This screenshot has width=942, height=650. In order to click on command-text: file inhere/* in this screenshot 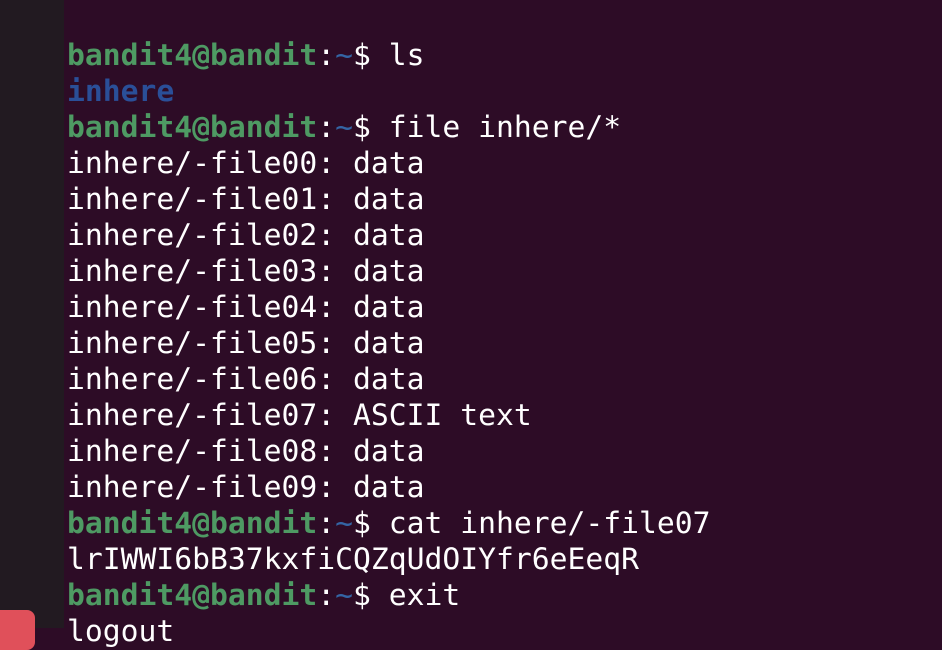, I will do `click(505, 127)`.